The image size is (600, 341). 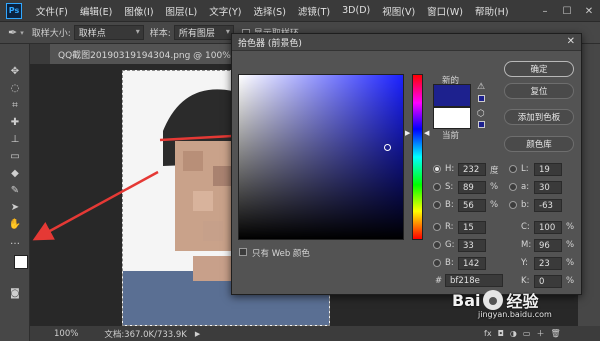 I want to click on radio-r, so click(x=437, y=227).